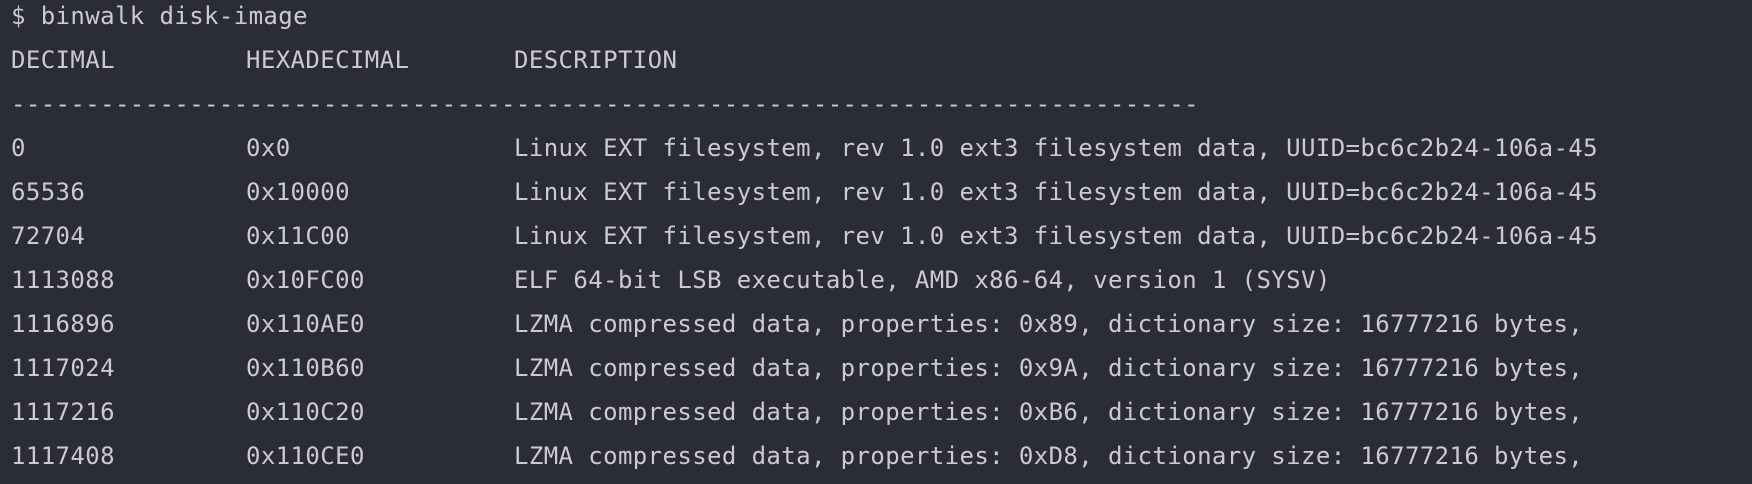 This screenshot has width=1752, height=484. Describe the element at coordinates (328, 60) in the screenshot. I see `header-hexadecimal: HEXADECIMAL` at that location.